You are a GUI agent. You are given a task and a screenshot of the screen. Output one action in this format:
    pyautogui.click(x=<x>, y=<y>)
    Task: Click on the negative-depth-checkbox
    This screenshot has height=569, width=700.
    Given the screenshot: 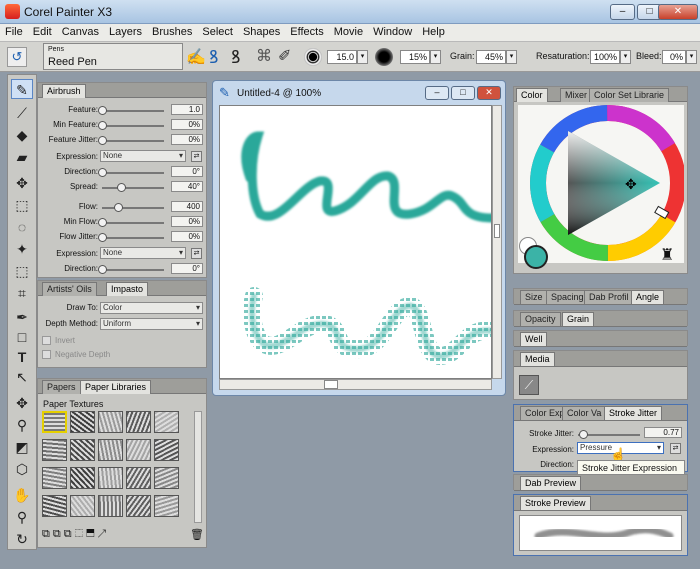 What is the action you would take?
    pyautogui.click(x=46, y=354)
    